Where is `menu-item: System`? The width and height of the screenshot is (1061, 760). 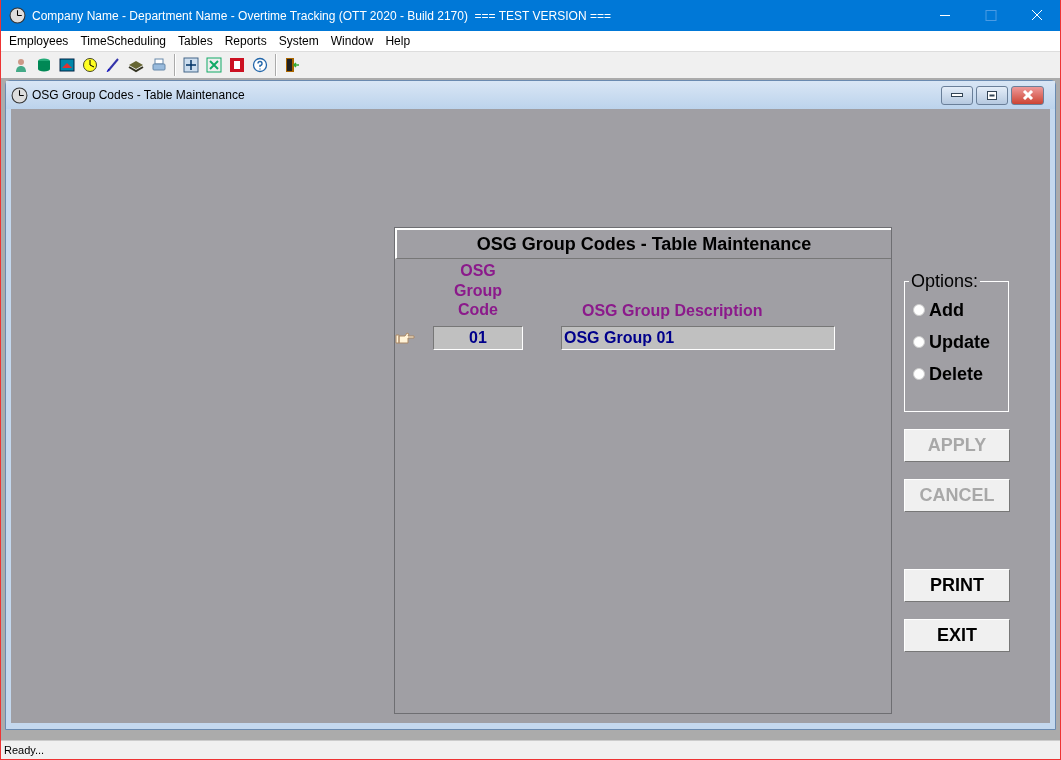 menu-item: System is located at coordinates (298, 41).